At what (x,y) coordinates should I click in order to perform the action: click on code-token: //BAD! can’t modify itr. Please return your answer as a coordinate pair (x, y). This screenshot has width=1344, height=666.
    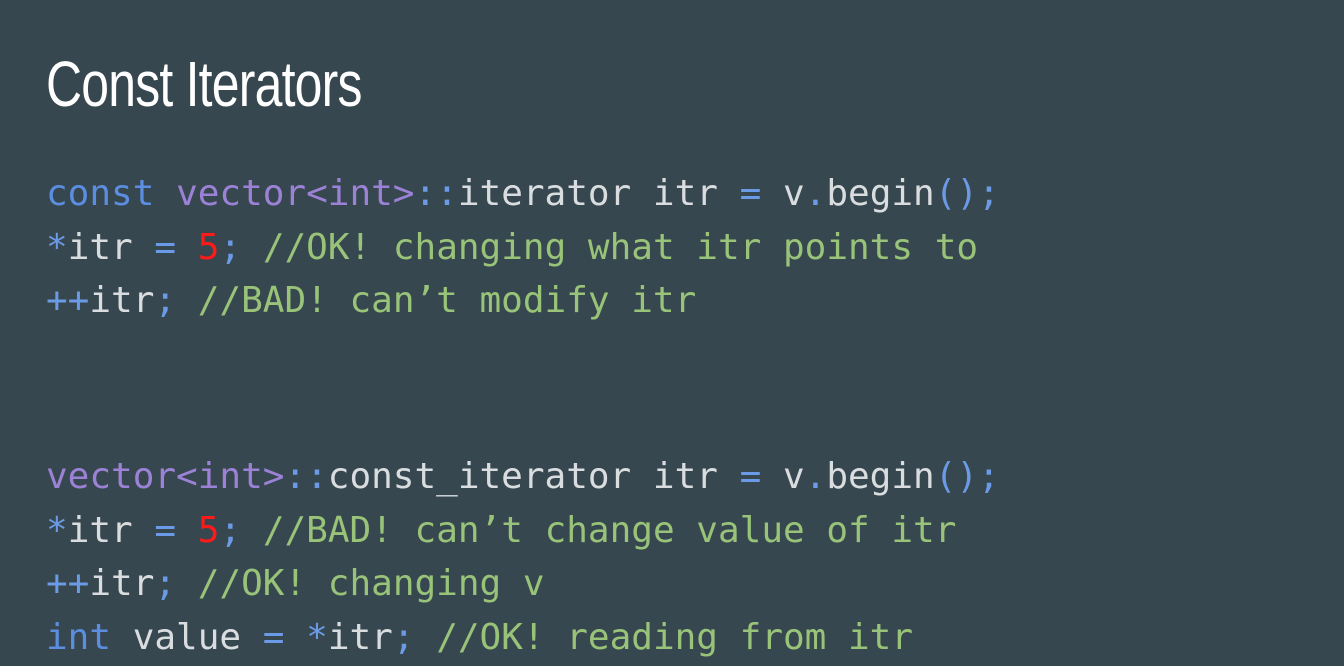
    Looking at the image, I should click on (436, 300).